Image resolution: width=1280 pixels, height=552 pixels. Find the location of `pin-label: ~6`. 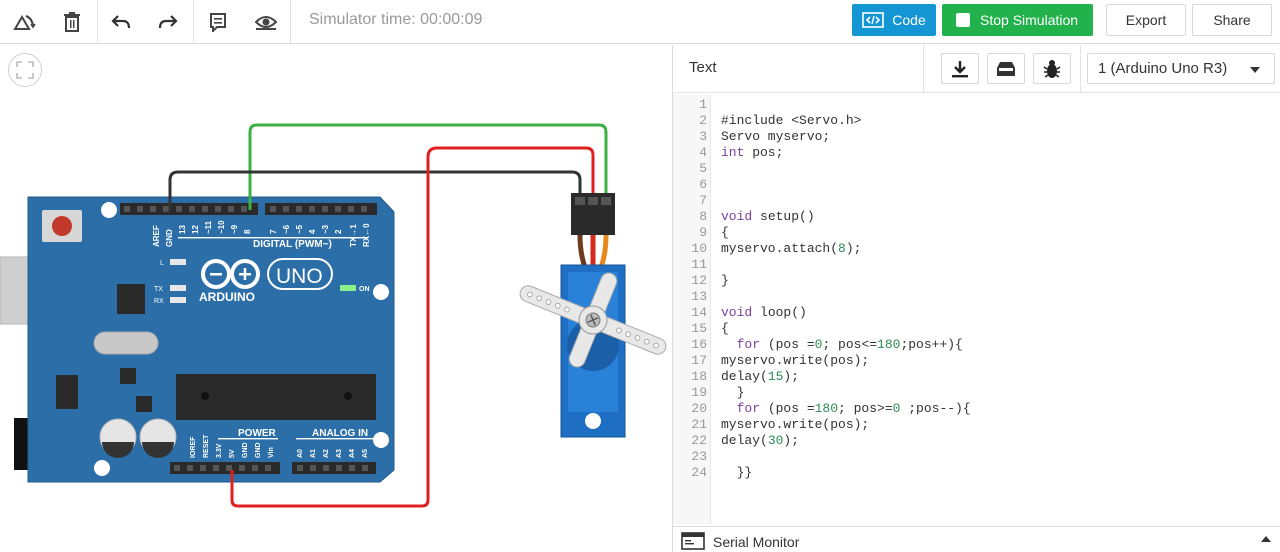

pin-label: ~6 is located at coordinates (286, 229).